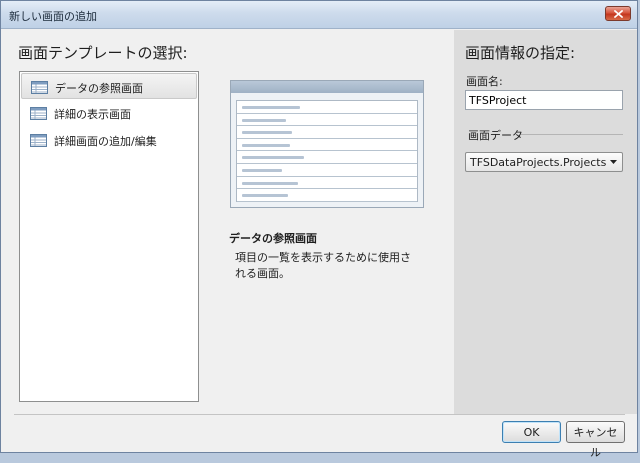  What do you see at coordinates (92, 114) in the screenshot?
I see `template-item-label: 詳細の表示画面` at bounding box center [92, 114].